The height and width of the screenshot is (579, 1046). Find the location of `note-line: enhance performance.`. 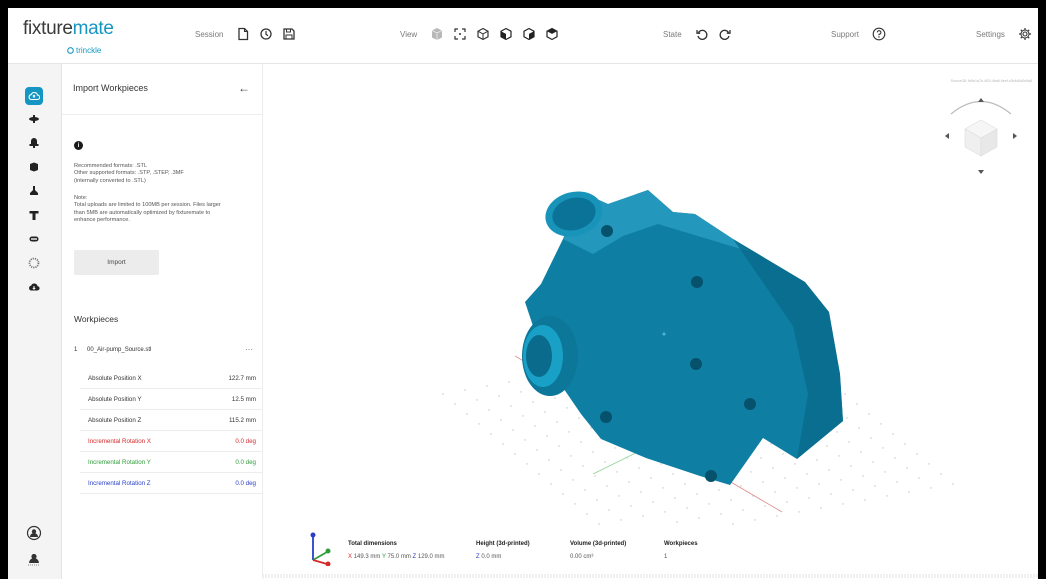

note-line: enhance performance. is located at coordinates (102, 220).